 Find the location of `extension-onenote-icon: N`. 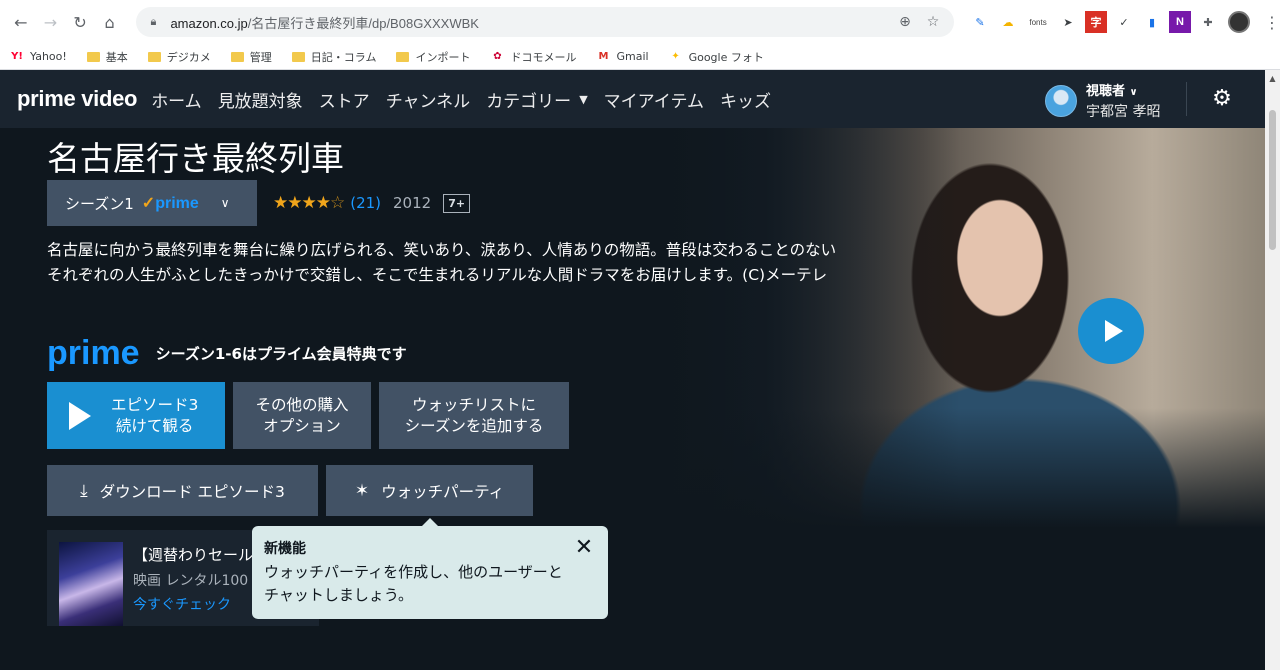

extension-onenote-icon: N is located at coordinates (1180, 22).